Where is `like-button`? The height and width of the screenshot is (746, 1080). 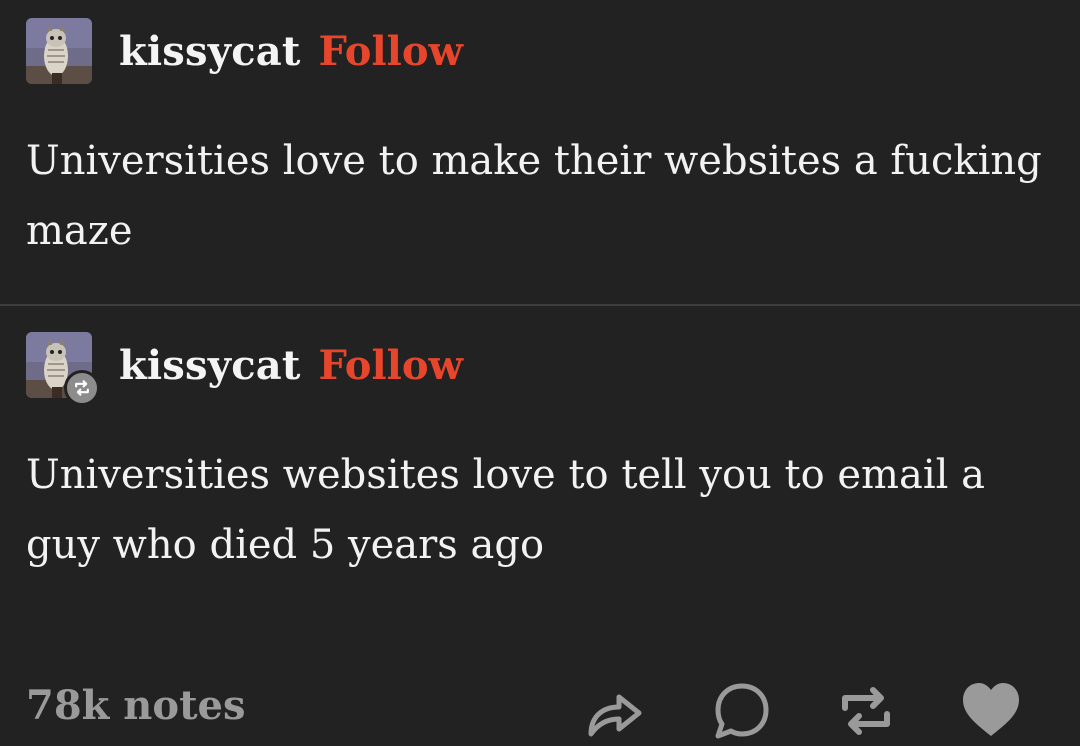 like-button is located at coordinates (991, 711).